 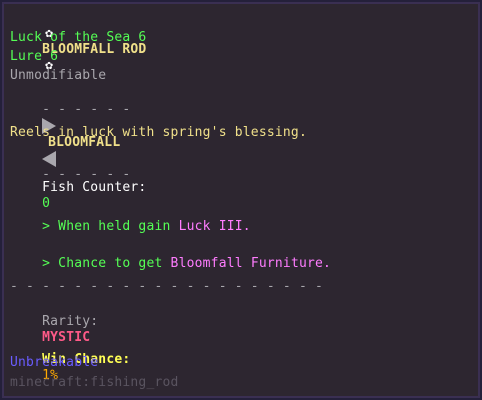 What do you see at coordinates (251, 263) in the screenshot?
I see `ability-highlight: Bloomfall Furniture.` at bounding box center [251, 263].